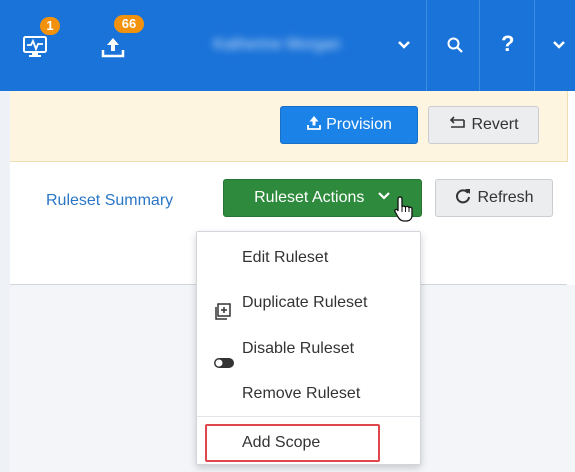 The width and height of the screenshot is (575, 472). What do you see at coordinates (505, 197) in the screenshot?
I see `refresh-label: Refresh` at bounding box center [505, 197].